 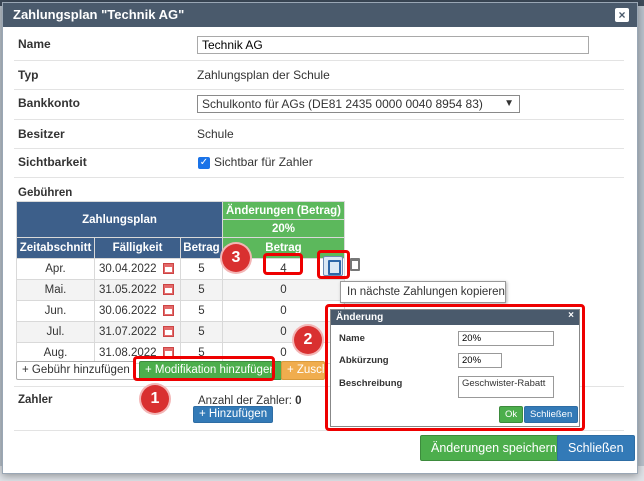 What do you see at coordinates (393, 45) in the screenshot?
I see `name-input` at bounding box center [393, 45].